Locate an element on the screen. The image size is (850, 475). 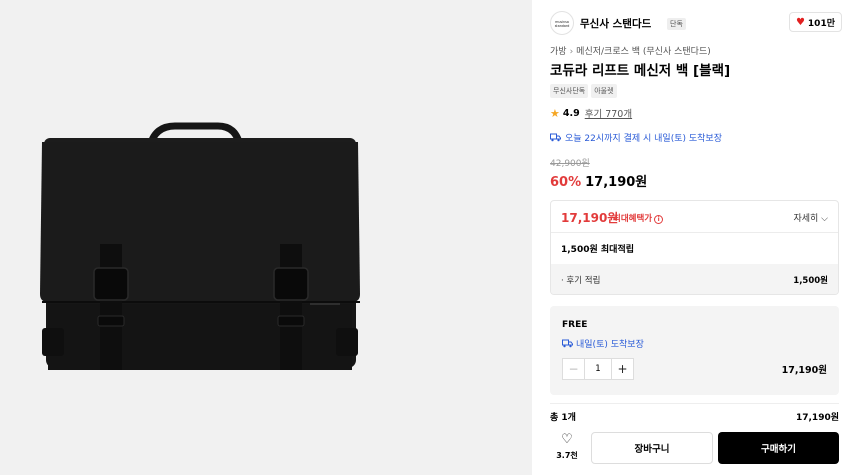
max-benefit-header: 17,190원 최대혜택가 i 자세히 ⌵ is located at coordinates (694, 217).